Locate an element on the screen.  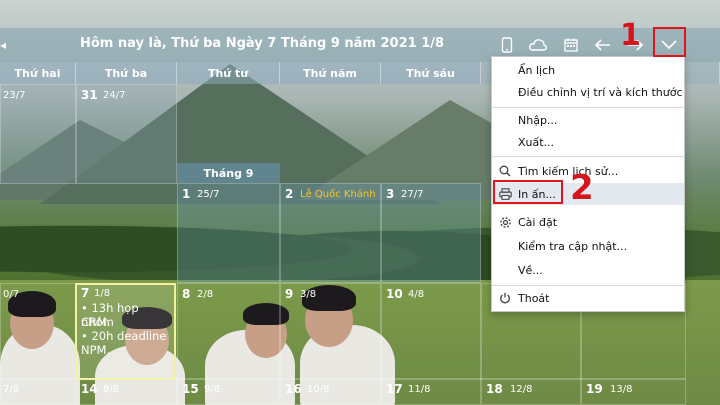
calendar-day-cell: 9 3/8 is located at coordinates (330, 331).